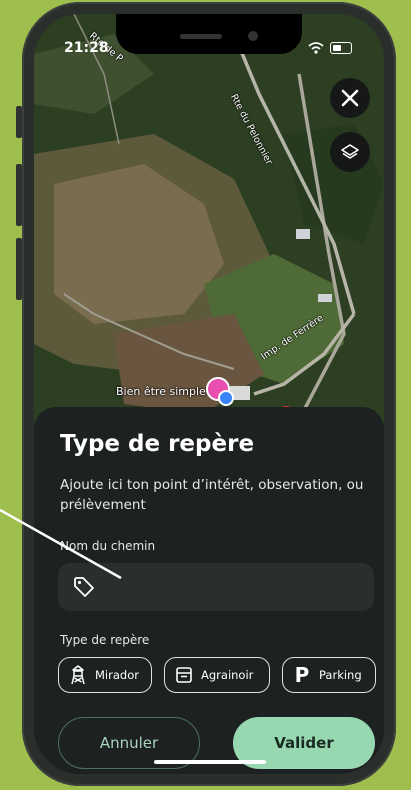 The image size is (411, 790). I want to click on type-chip-label: Parking, so click(340, 675).